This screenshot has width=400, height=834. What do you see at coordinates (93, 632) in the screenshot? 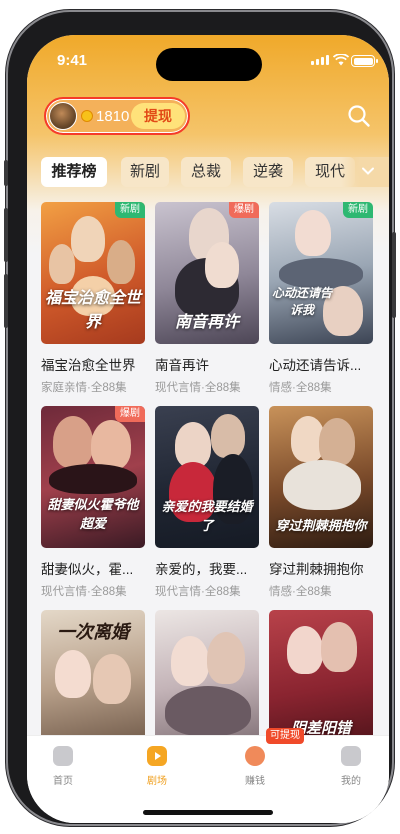
I see `poster-title: 一次离婚` at bounding box center [93, 632].